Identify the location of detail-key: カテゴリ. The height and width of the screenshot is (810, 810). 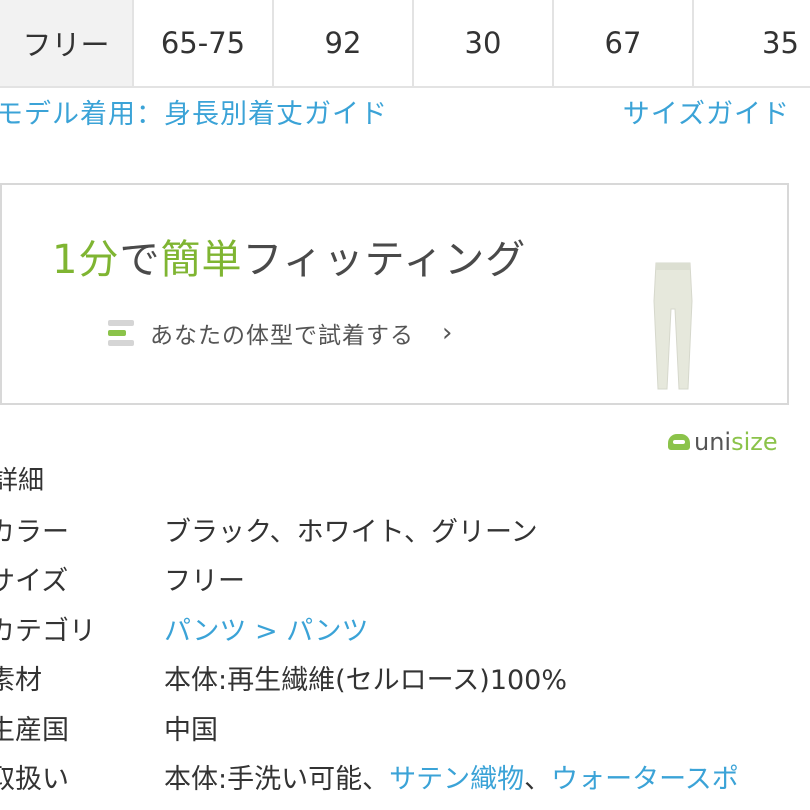
(48, 631).